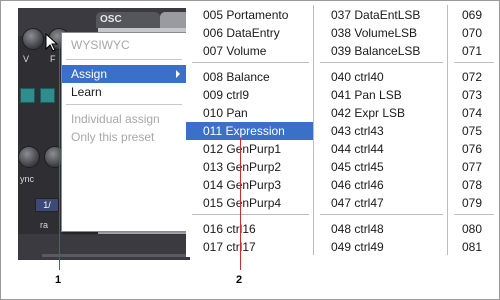  I want to click on menu-item-individual-assign: Individual assign, so click(124, 119).